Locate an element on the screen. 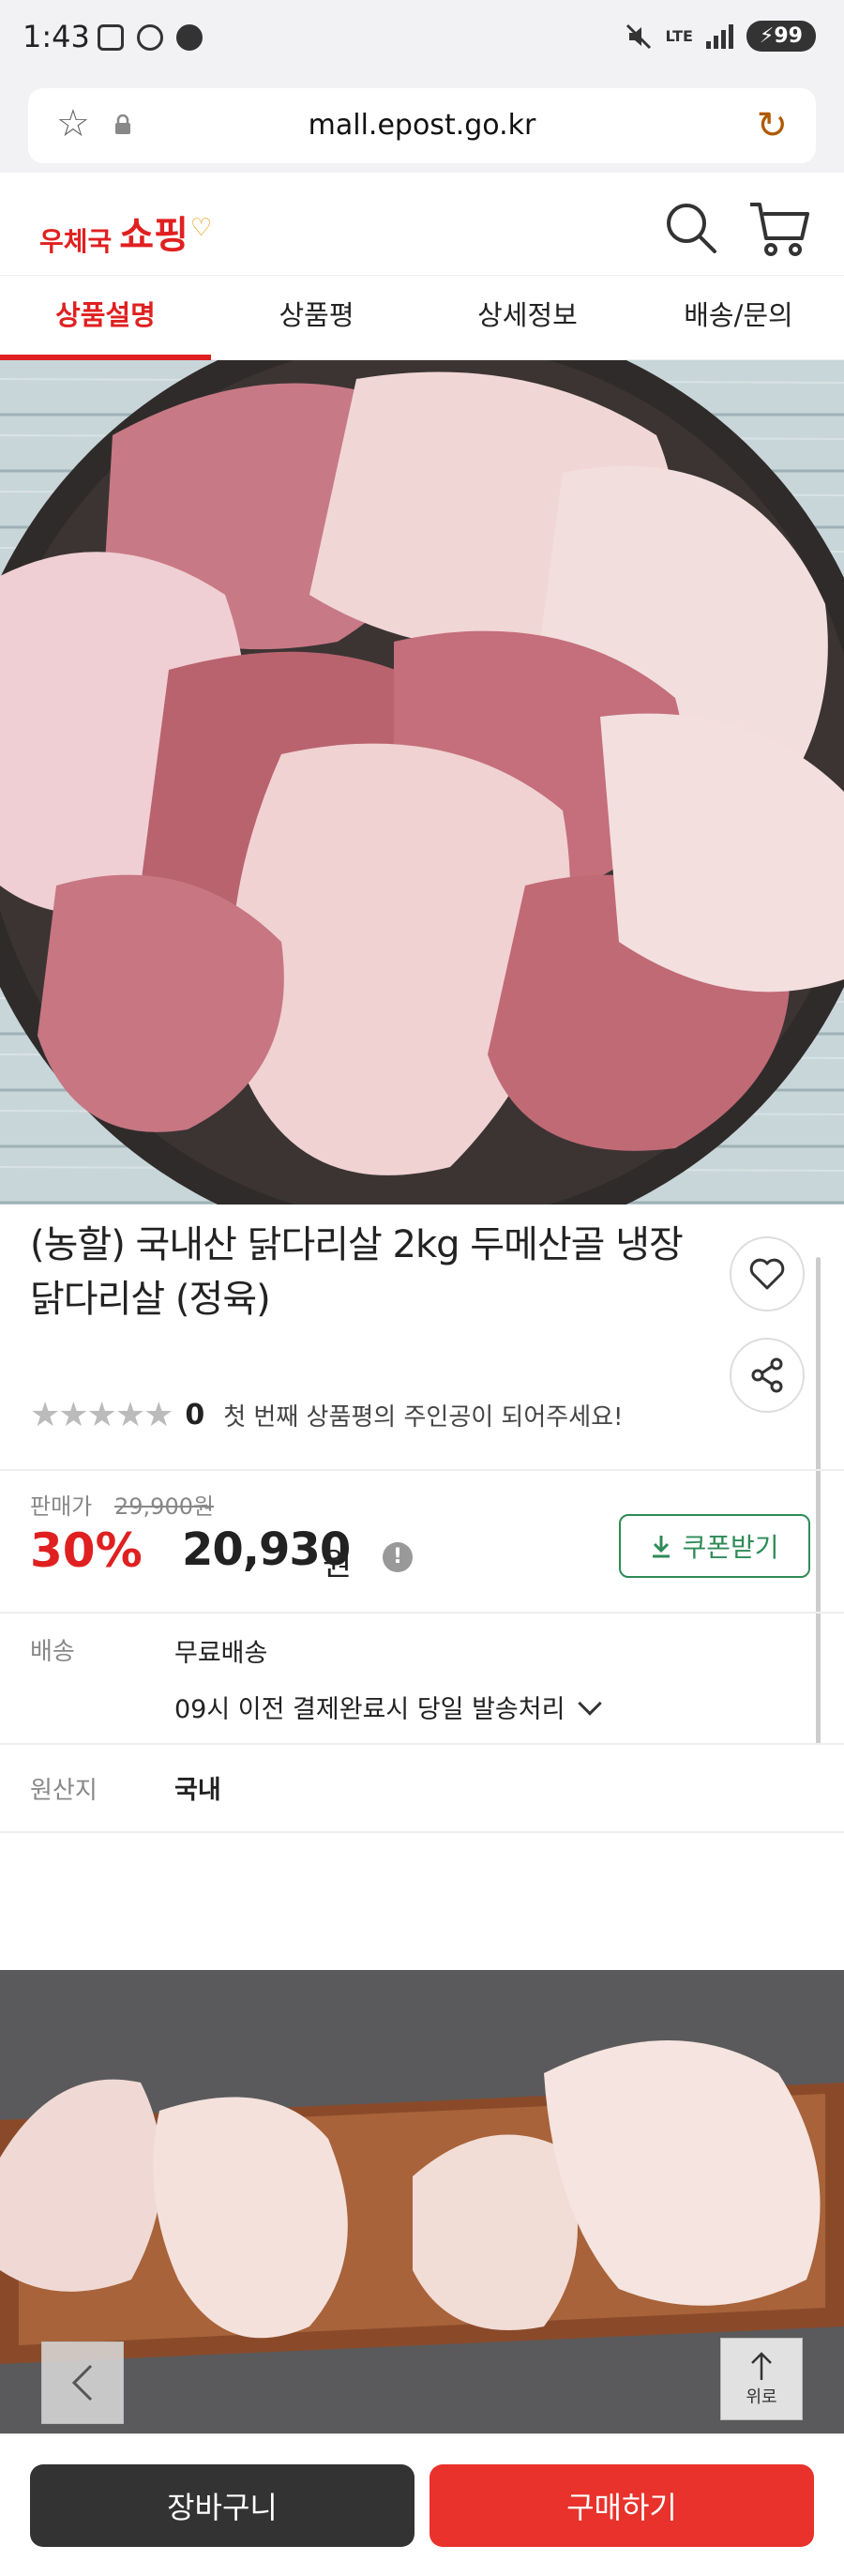 The width and height of the screenshot is (844, 2576). mute-icon is located at coordinates (638, 36).